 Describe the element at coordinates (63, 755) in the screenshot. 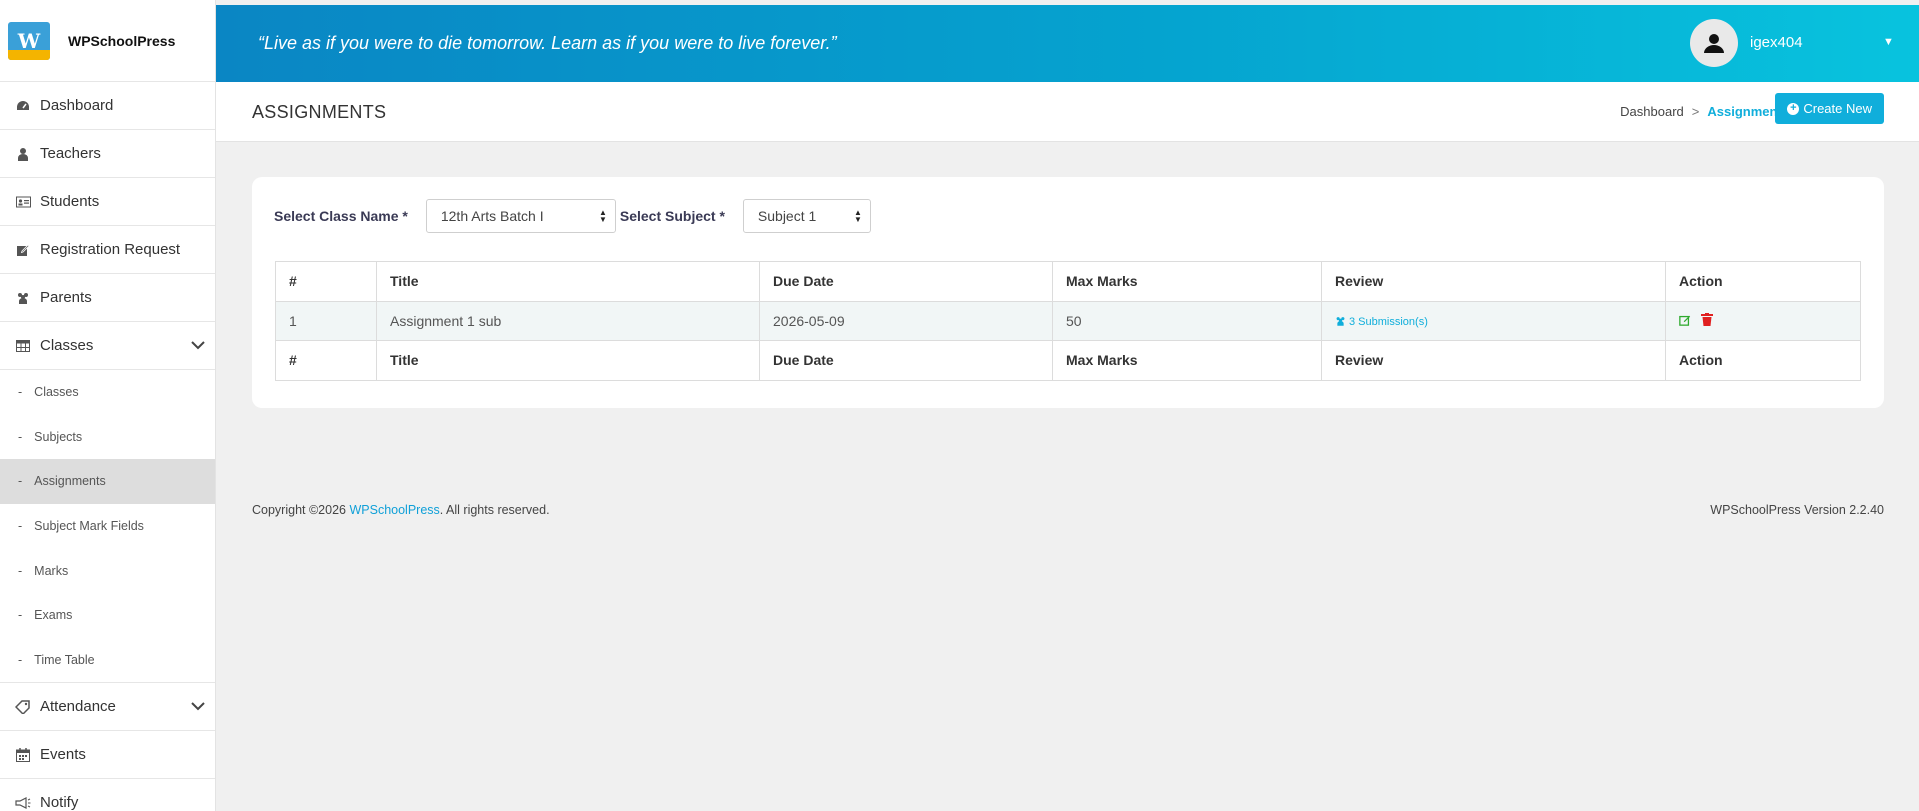

I see `sidebar-item-label: Events` at that location.